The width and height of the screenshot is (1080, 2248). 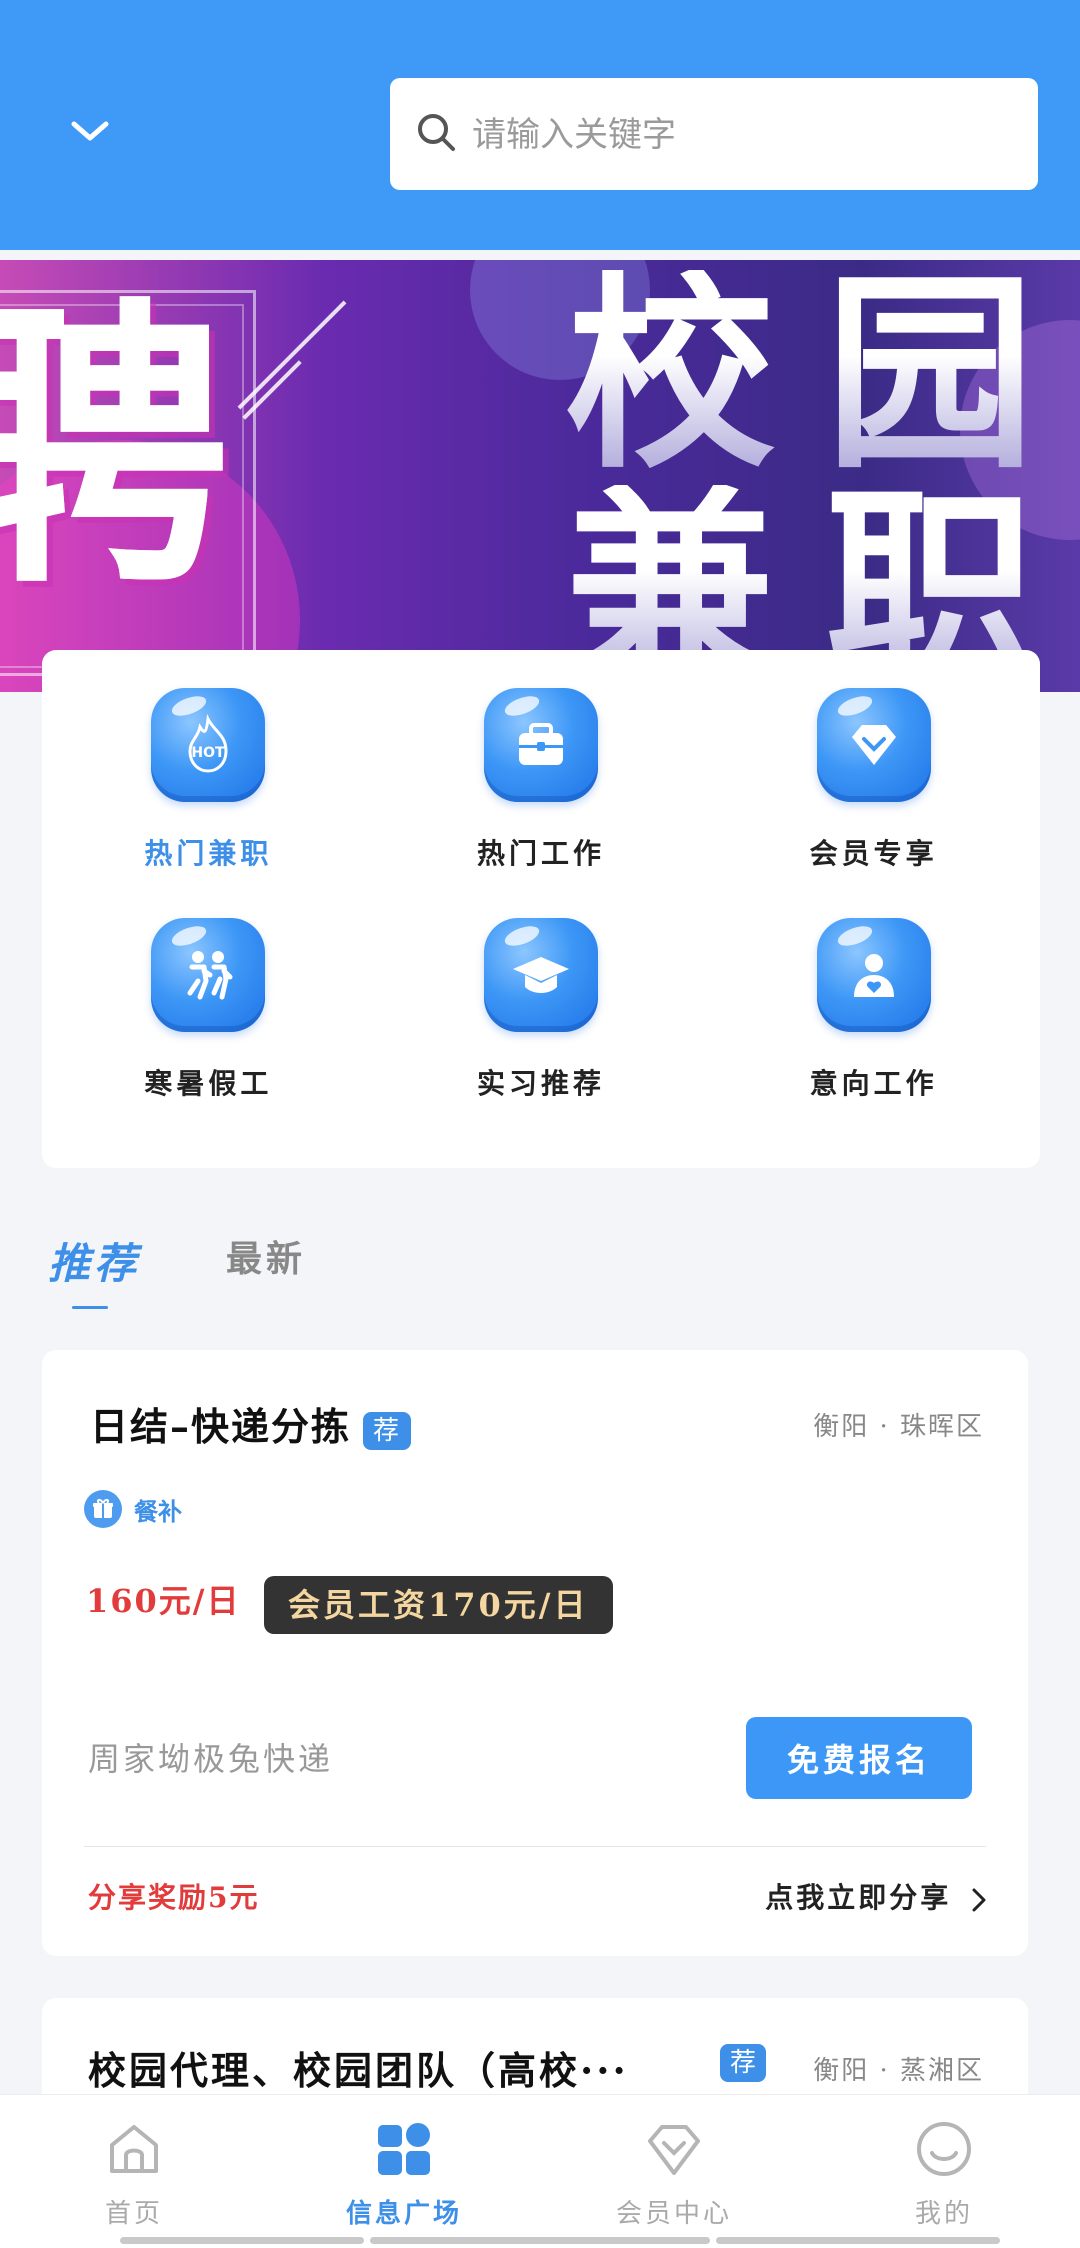 What do you see at coordinates (103, 1509) in the screenshot?
I see `gift-icon` at bounding box center [103, 1509].